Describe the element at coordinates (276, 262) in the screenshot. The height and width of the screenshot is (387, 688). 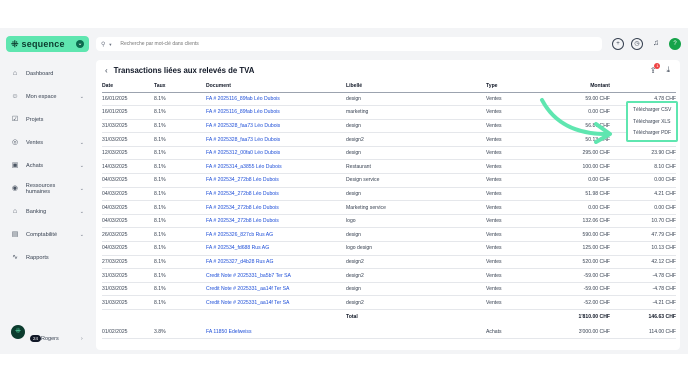
I see `cell-document: FA # 2025327_d4b28 Rus AG` at that location.